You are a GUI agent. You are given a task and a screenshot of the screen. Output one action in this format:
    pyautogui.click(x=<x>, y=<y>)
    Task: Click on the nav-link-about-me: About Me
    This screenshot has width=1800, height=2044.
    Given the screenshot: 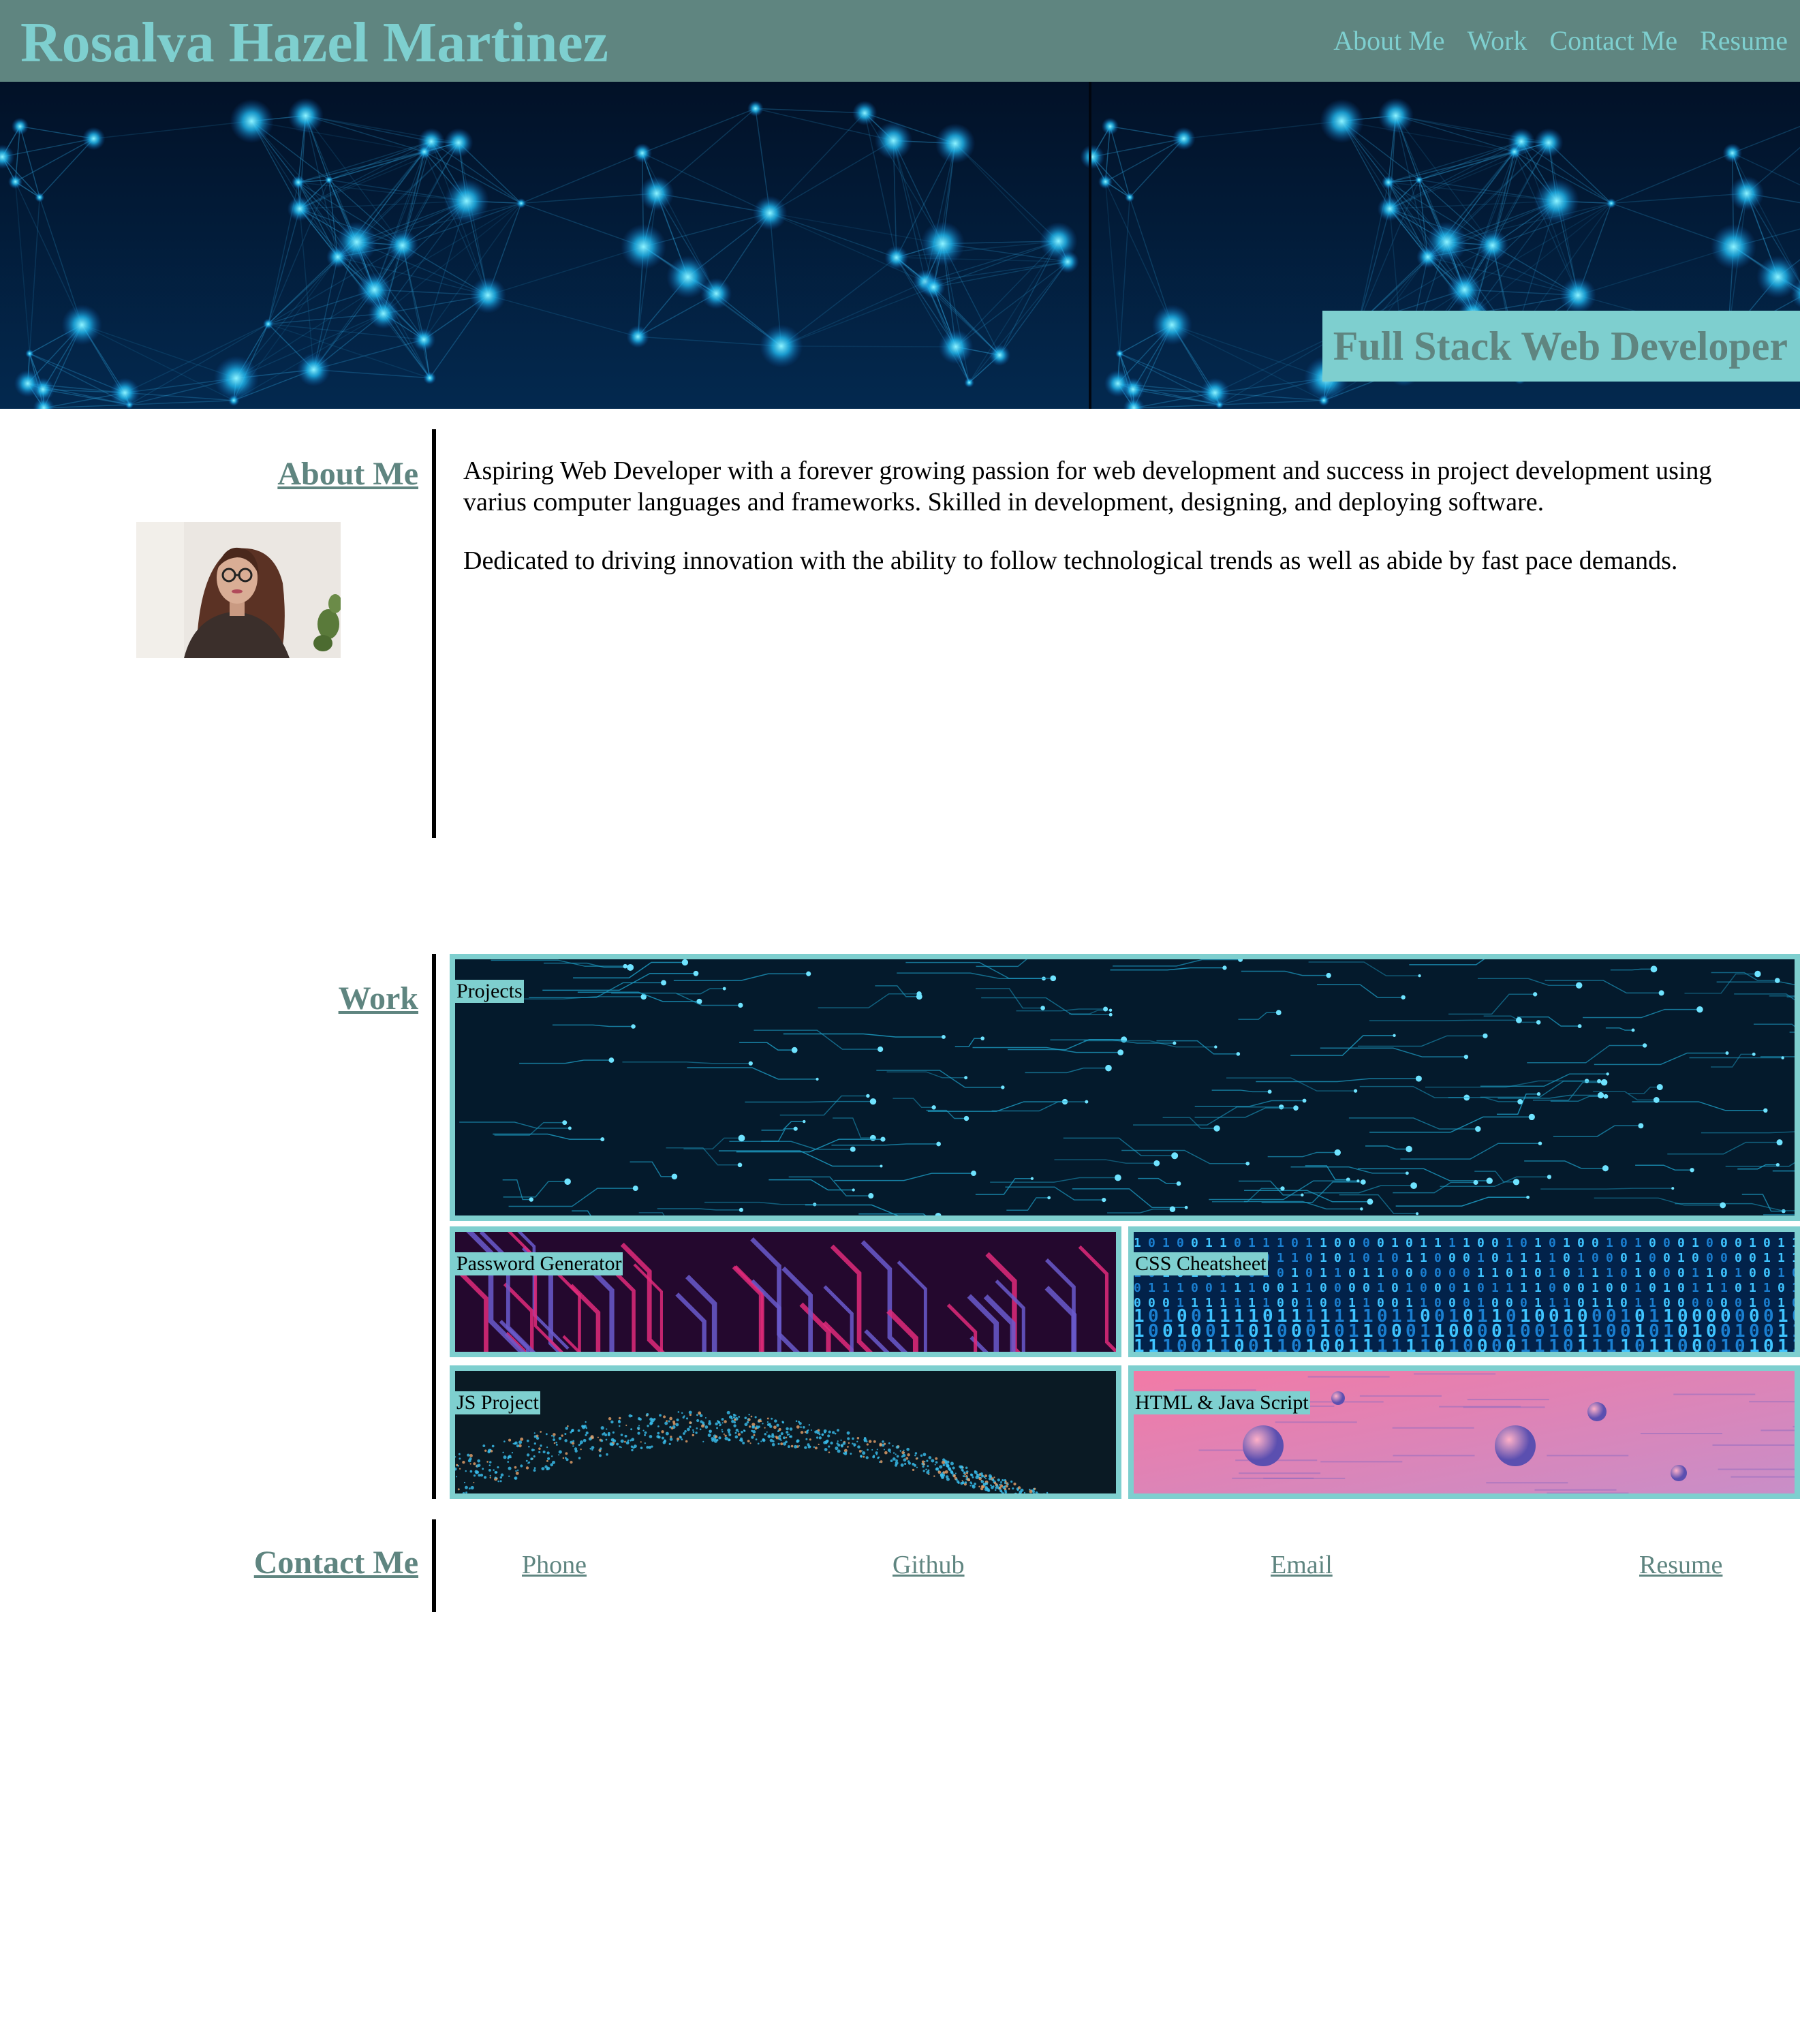 What is the action you would take?
    pyautogui.click(x=1388, y=40)
    